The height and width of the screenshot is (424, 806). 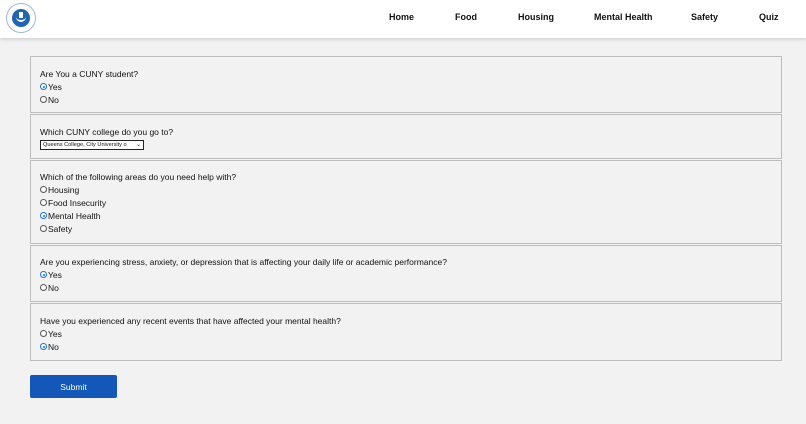 I want to click on nav-quiz: Quiz, so click(x=769, y=18).